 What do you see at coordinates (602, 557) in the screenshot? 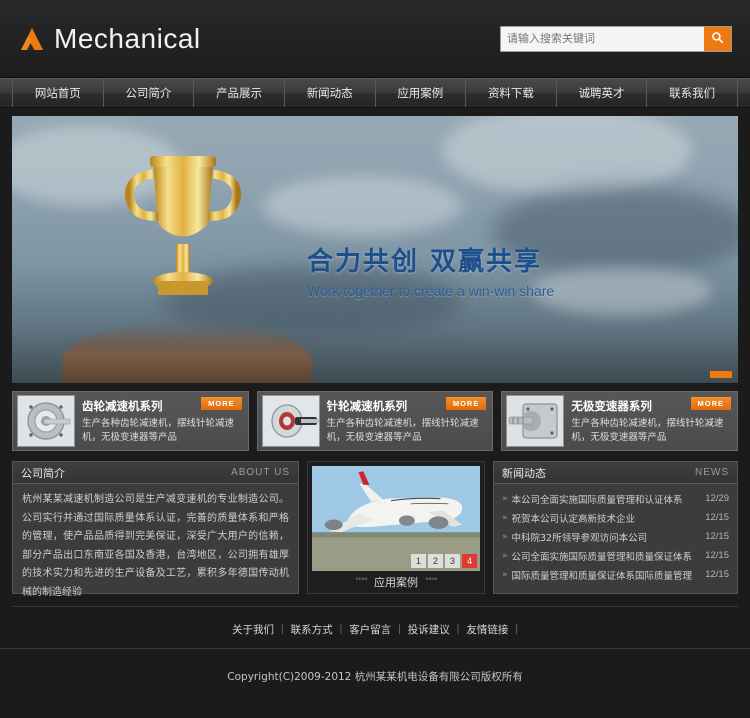
I see `news-item-title-3: 公司全面实施国际质量管理和质量保证体系` at bounding box center [602, 557].